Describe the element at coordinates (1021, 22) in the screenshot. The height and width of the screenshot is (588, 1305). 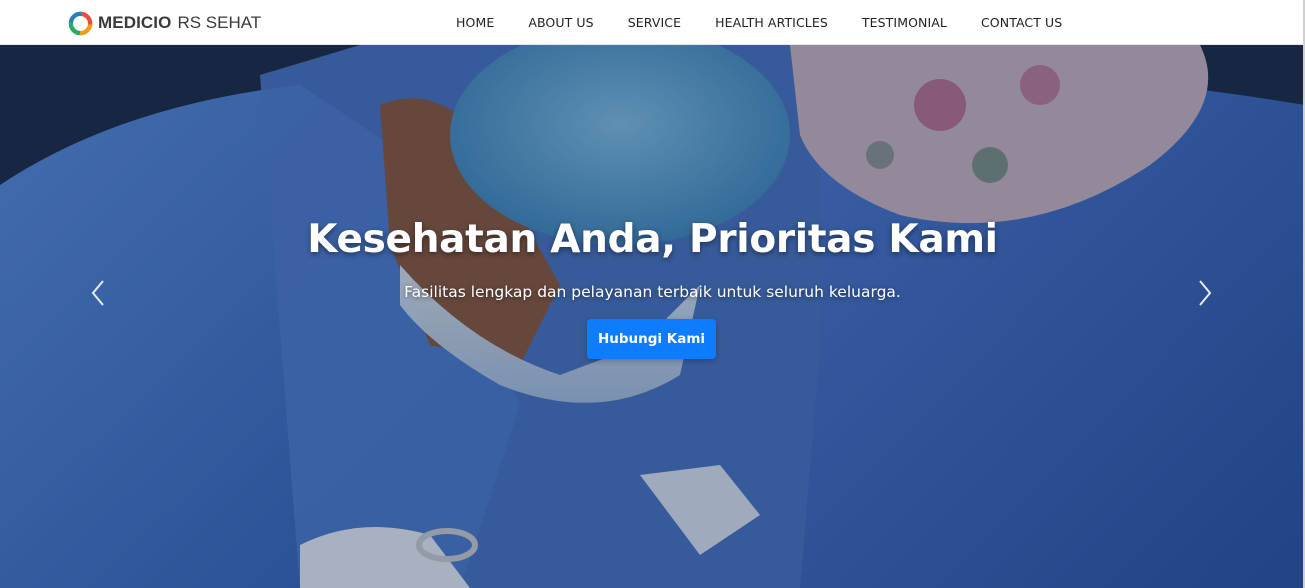
I see `nav-contact-link: CONTACT US` at that location.